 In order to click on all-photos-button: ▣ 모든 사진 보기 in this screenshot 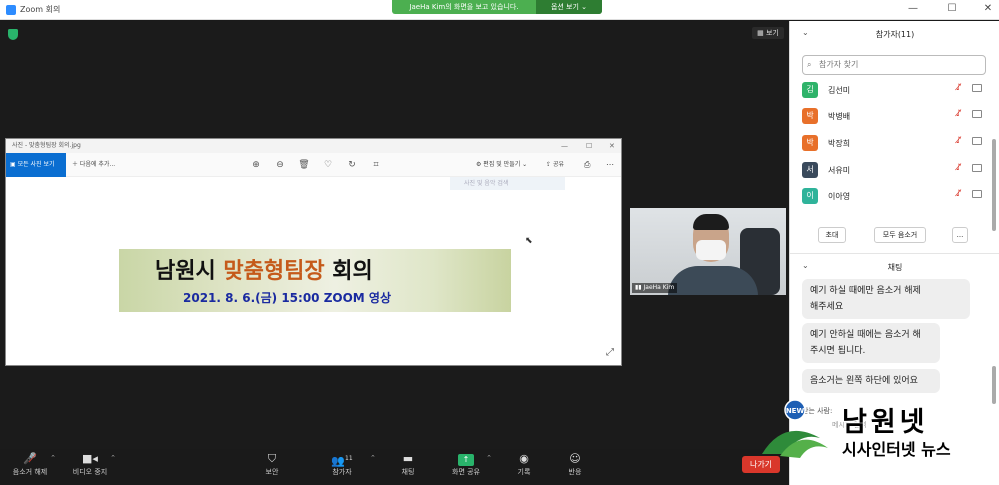, I will do `click(36, 165)`.